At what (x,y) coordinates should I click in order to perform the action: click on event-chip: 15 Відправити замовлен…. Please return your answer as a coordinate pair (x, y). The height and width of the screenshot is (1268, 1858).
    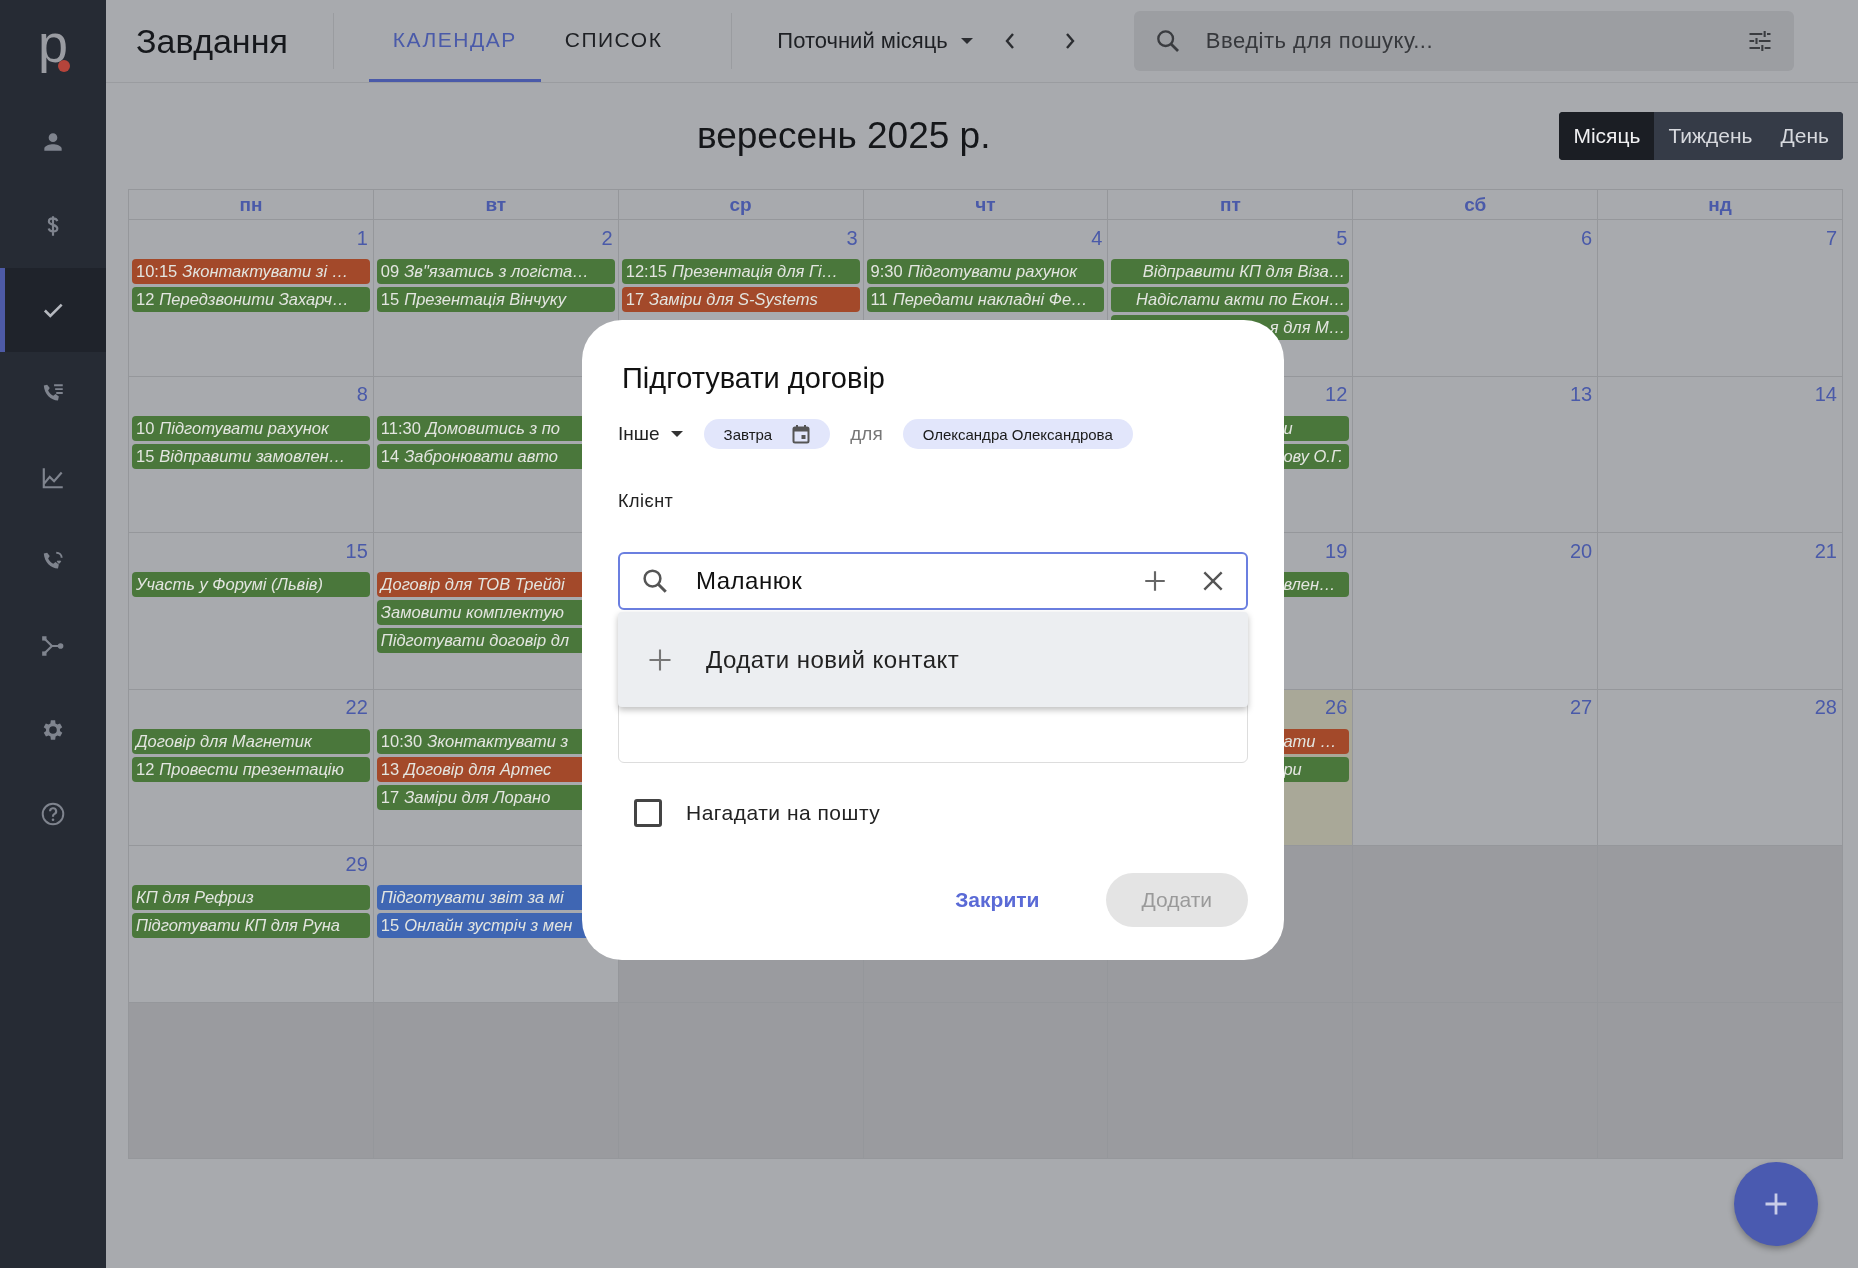
    Looking at the image, I should click on (251, 456).